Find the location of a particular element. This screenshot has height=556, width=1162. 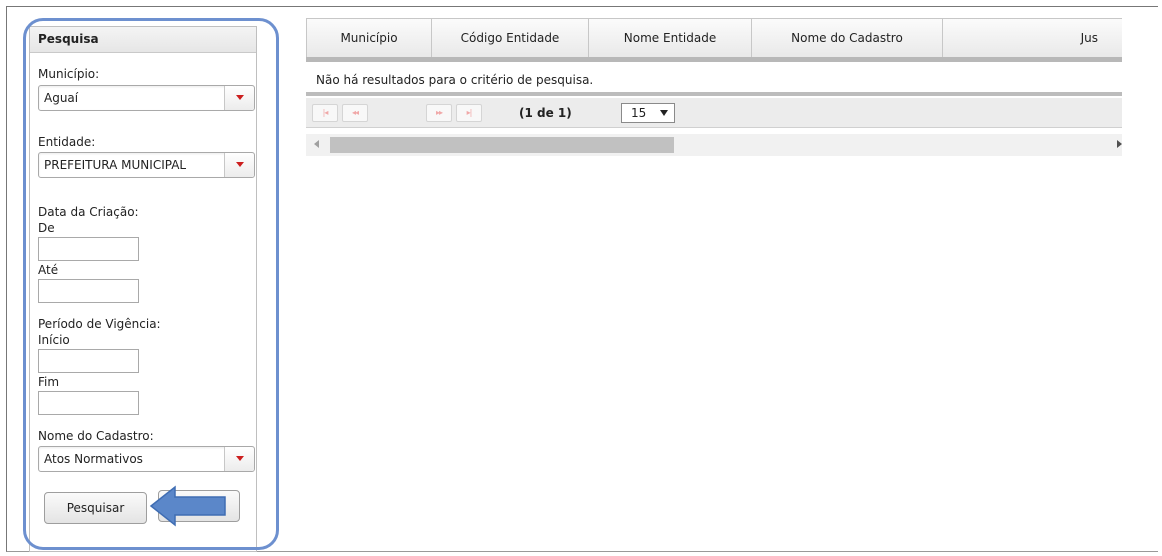

municipio-dropdown-button is located at coordinates (239, 98).